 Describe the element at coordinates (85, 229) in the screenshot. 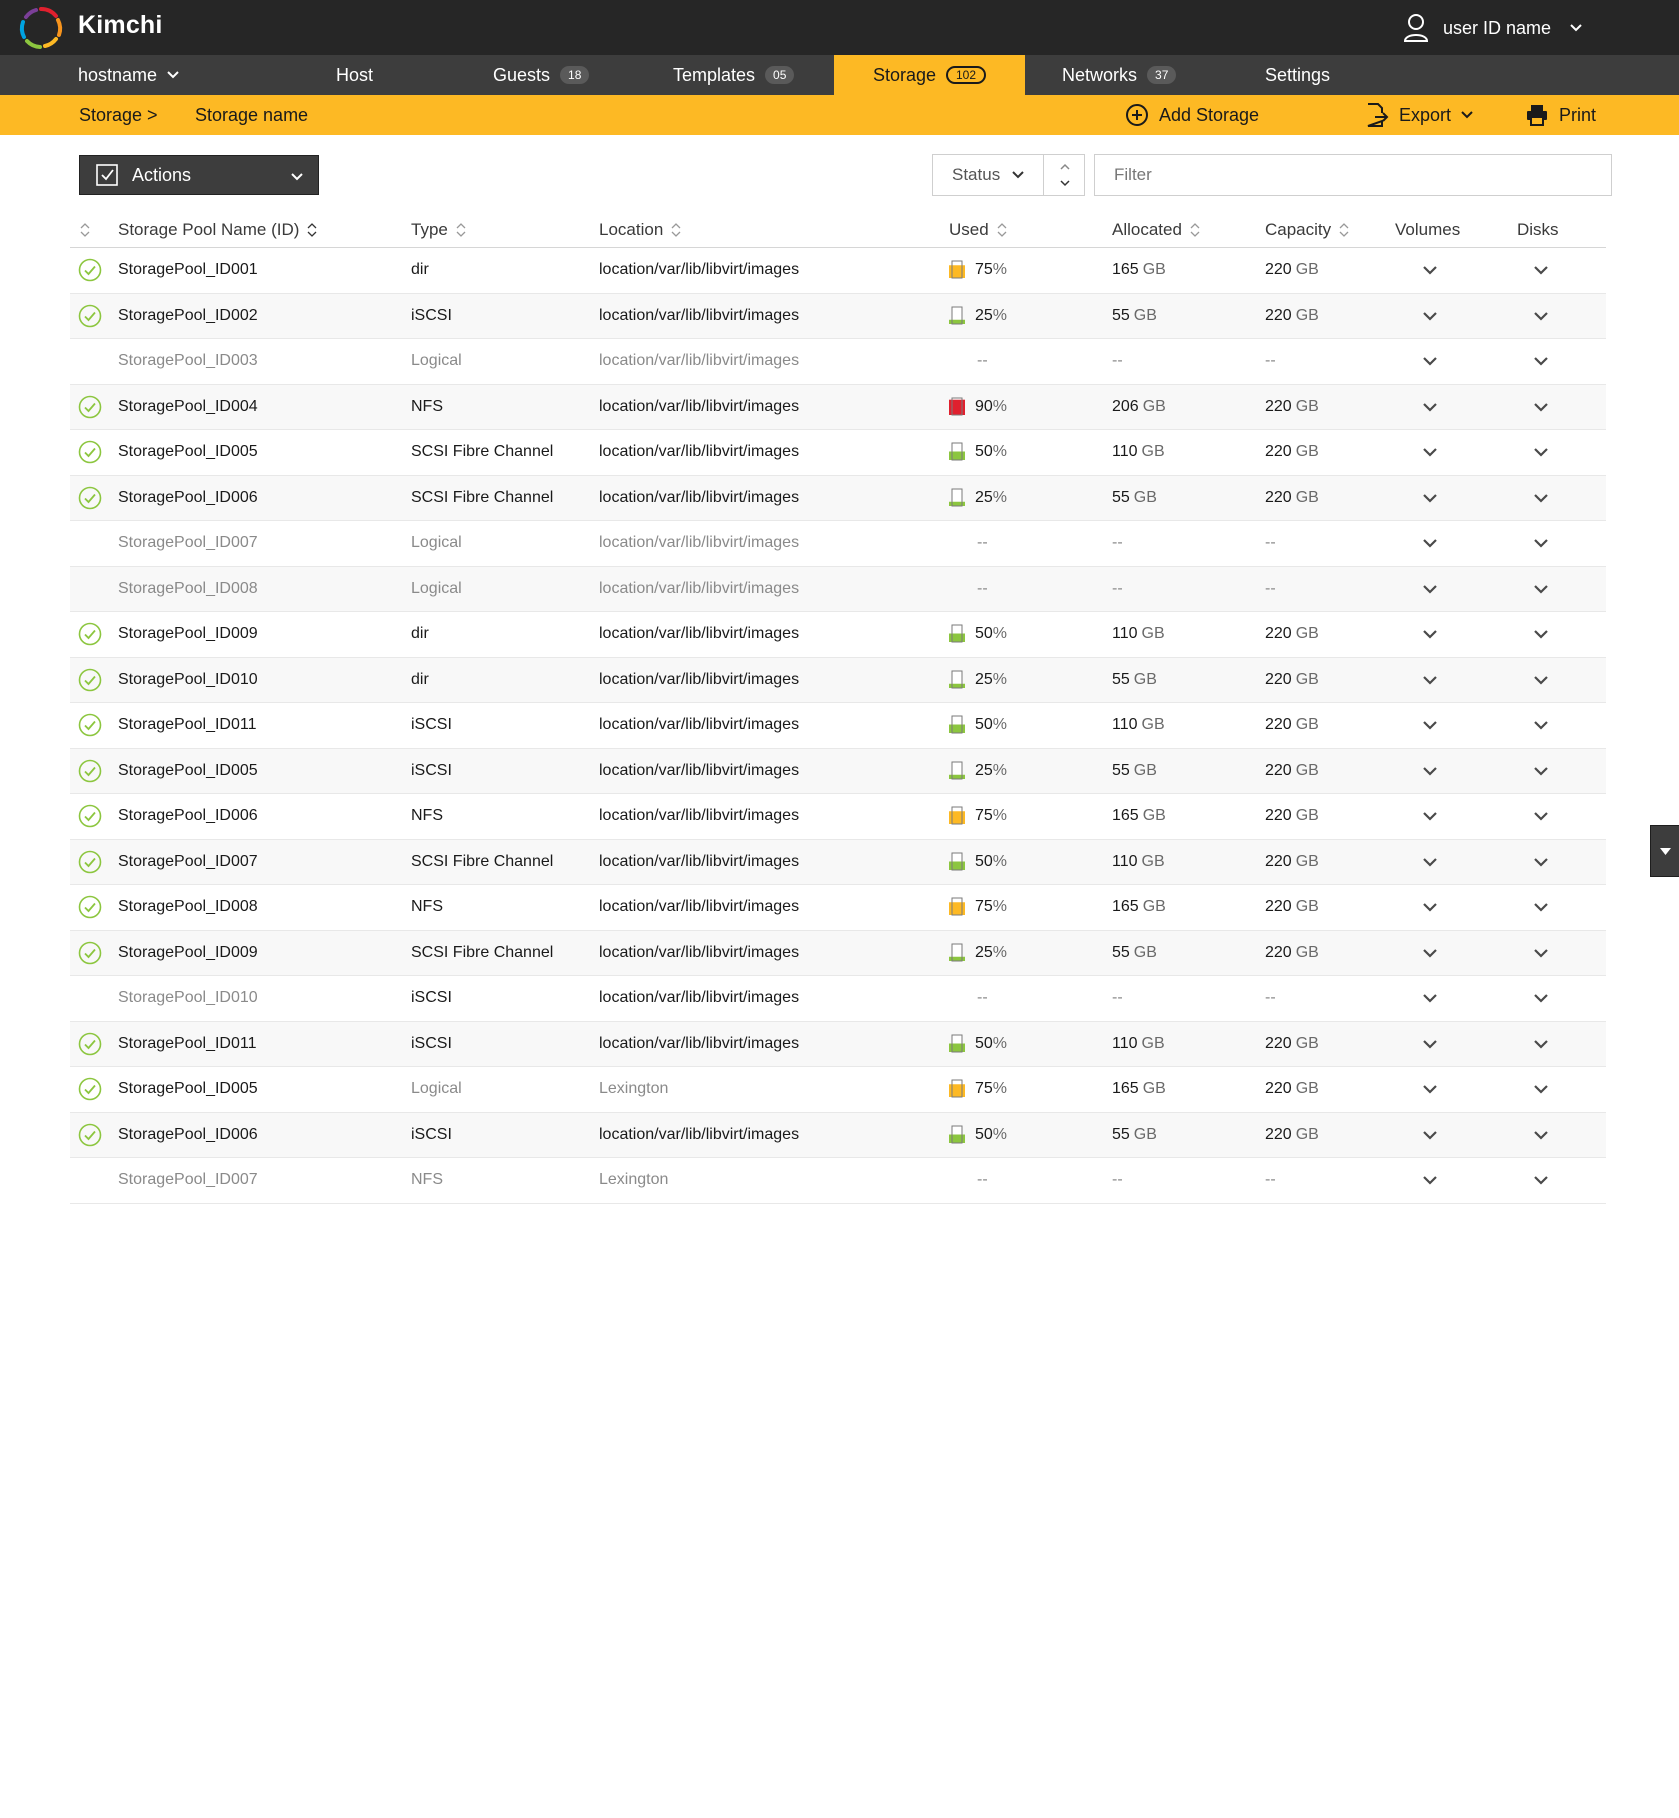

I see `sort-status-header` at that location.